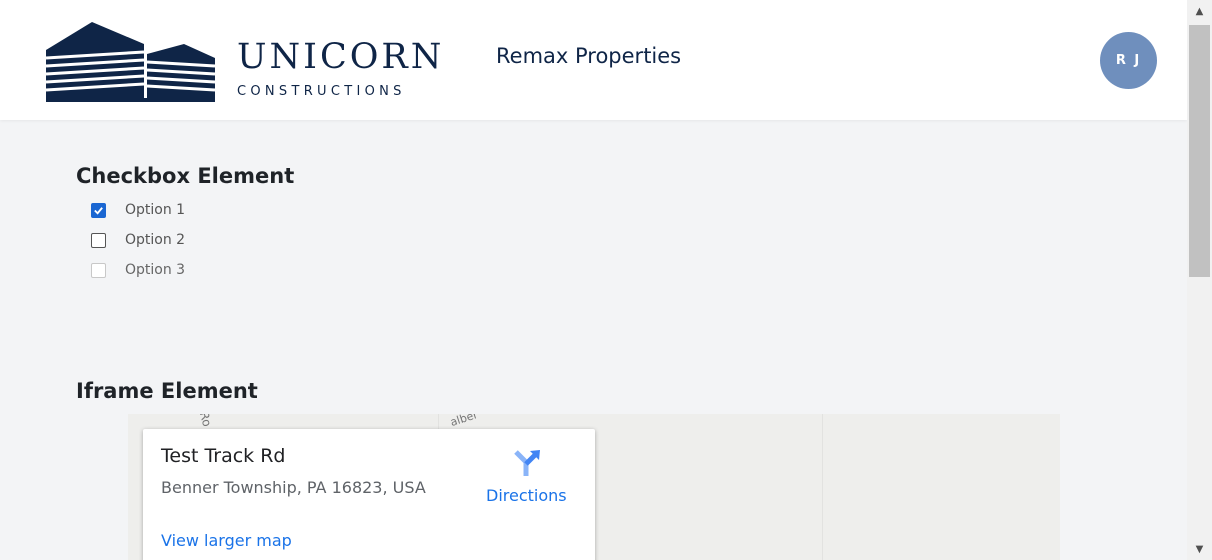 This screenshot has height=560, width=1212. Describe the element at coordinates (226, 540) in the screenshot. I see `view-larger-map-link: View larger map` at that location.